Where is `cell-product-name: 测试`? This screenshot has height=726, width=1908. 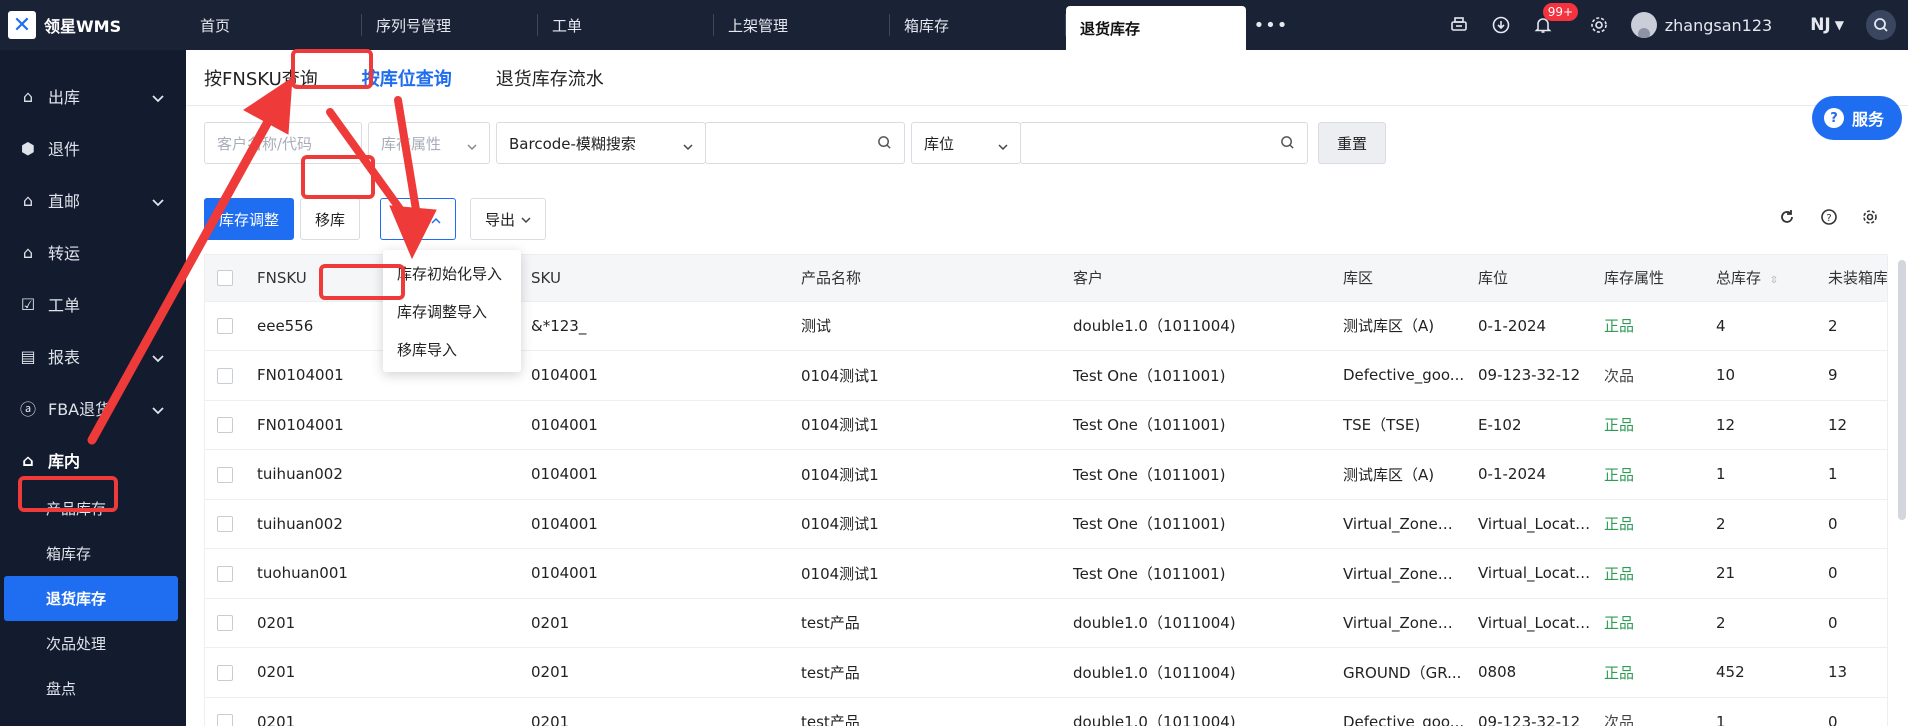 cell-product-name: 测试 is located at coordinates (925, 326).